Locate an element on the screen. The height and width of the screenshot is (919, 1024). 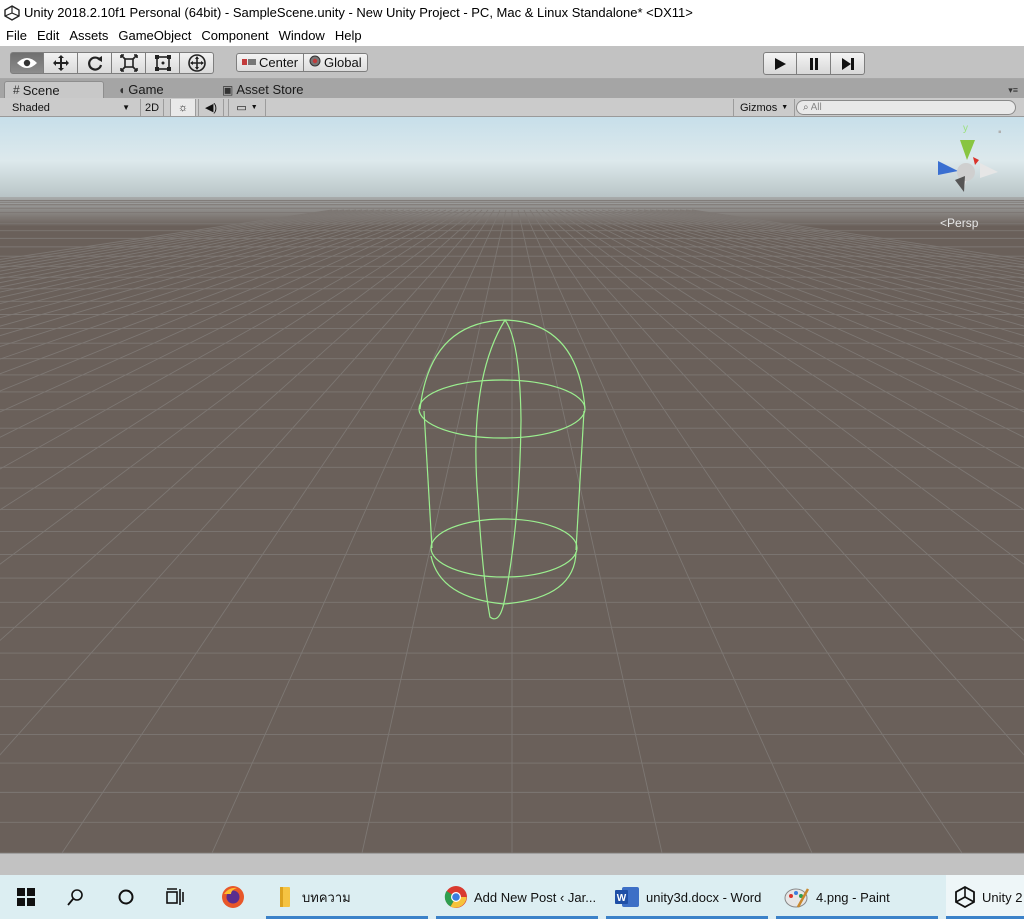
effects-dropdown: ▭ ▼ is located at coordinates (247, 107).